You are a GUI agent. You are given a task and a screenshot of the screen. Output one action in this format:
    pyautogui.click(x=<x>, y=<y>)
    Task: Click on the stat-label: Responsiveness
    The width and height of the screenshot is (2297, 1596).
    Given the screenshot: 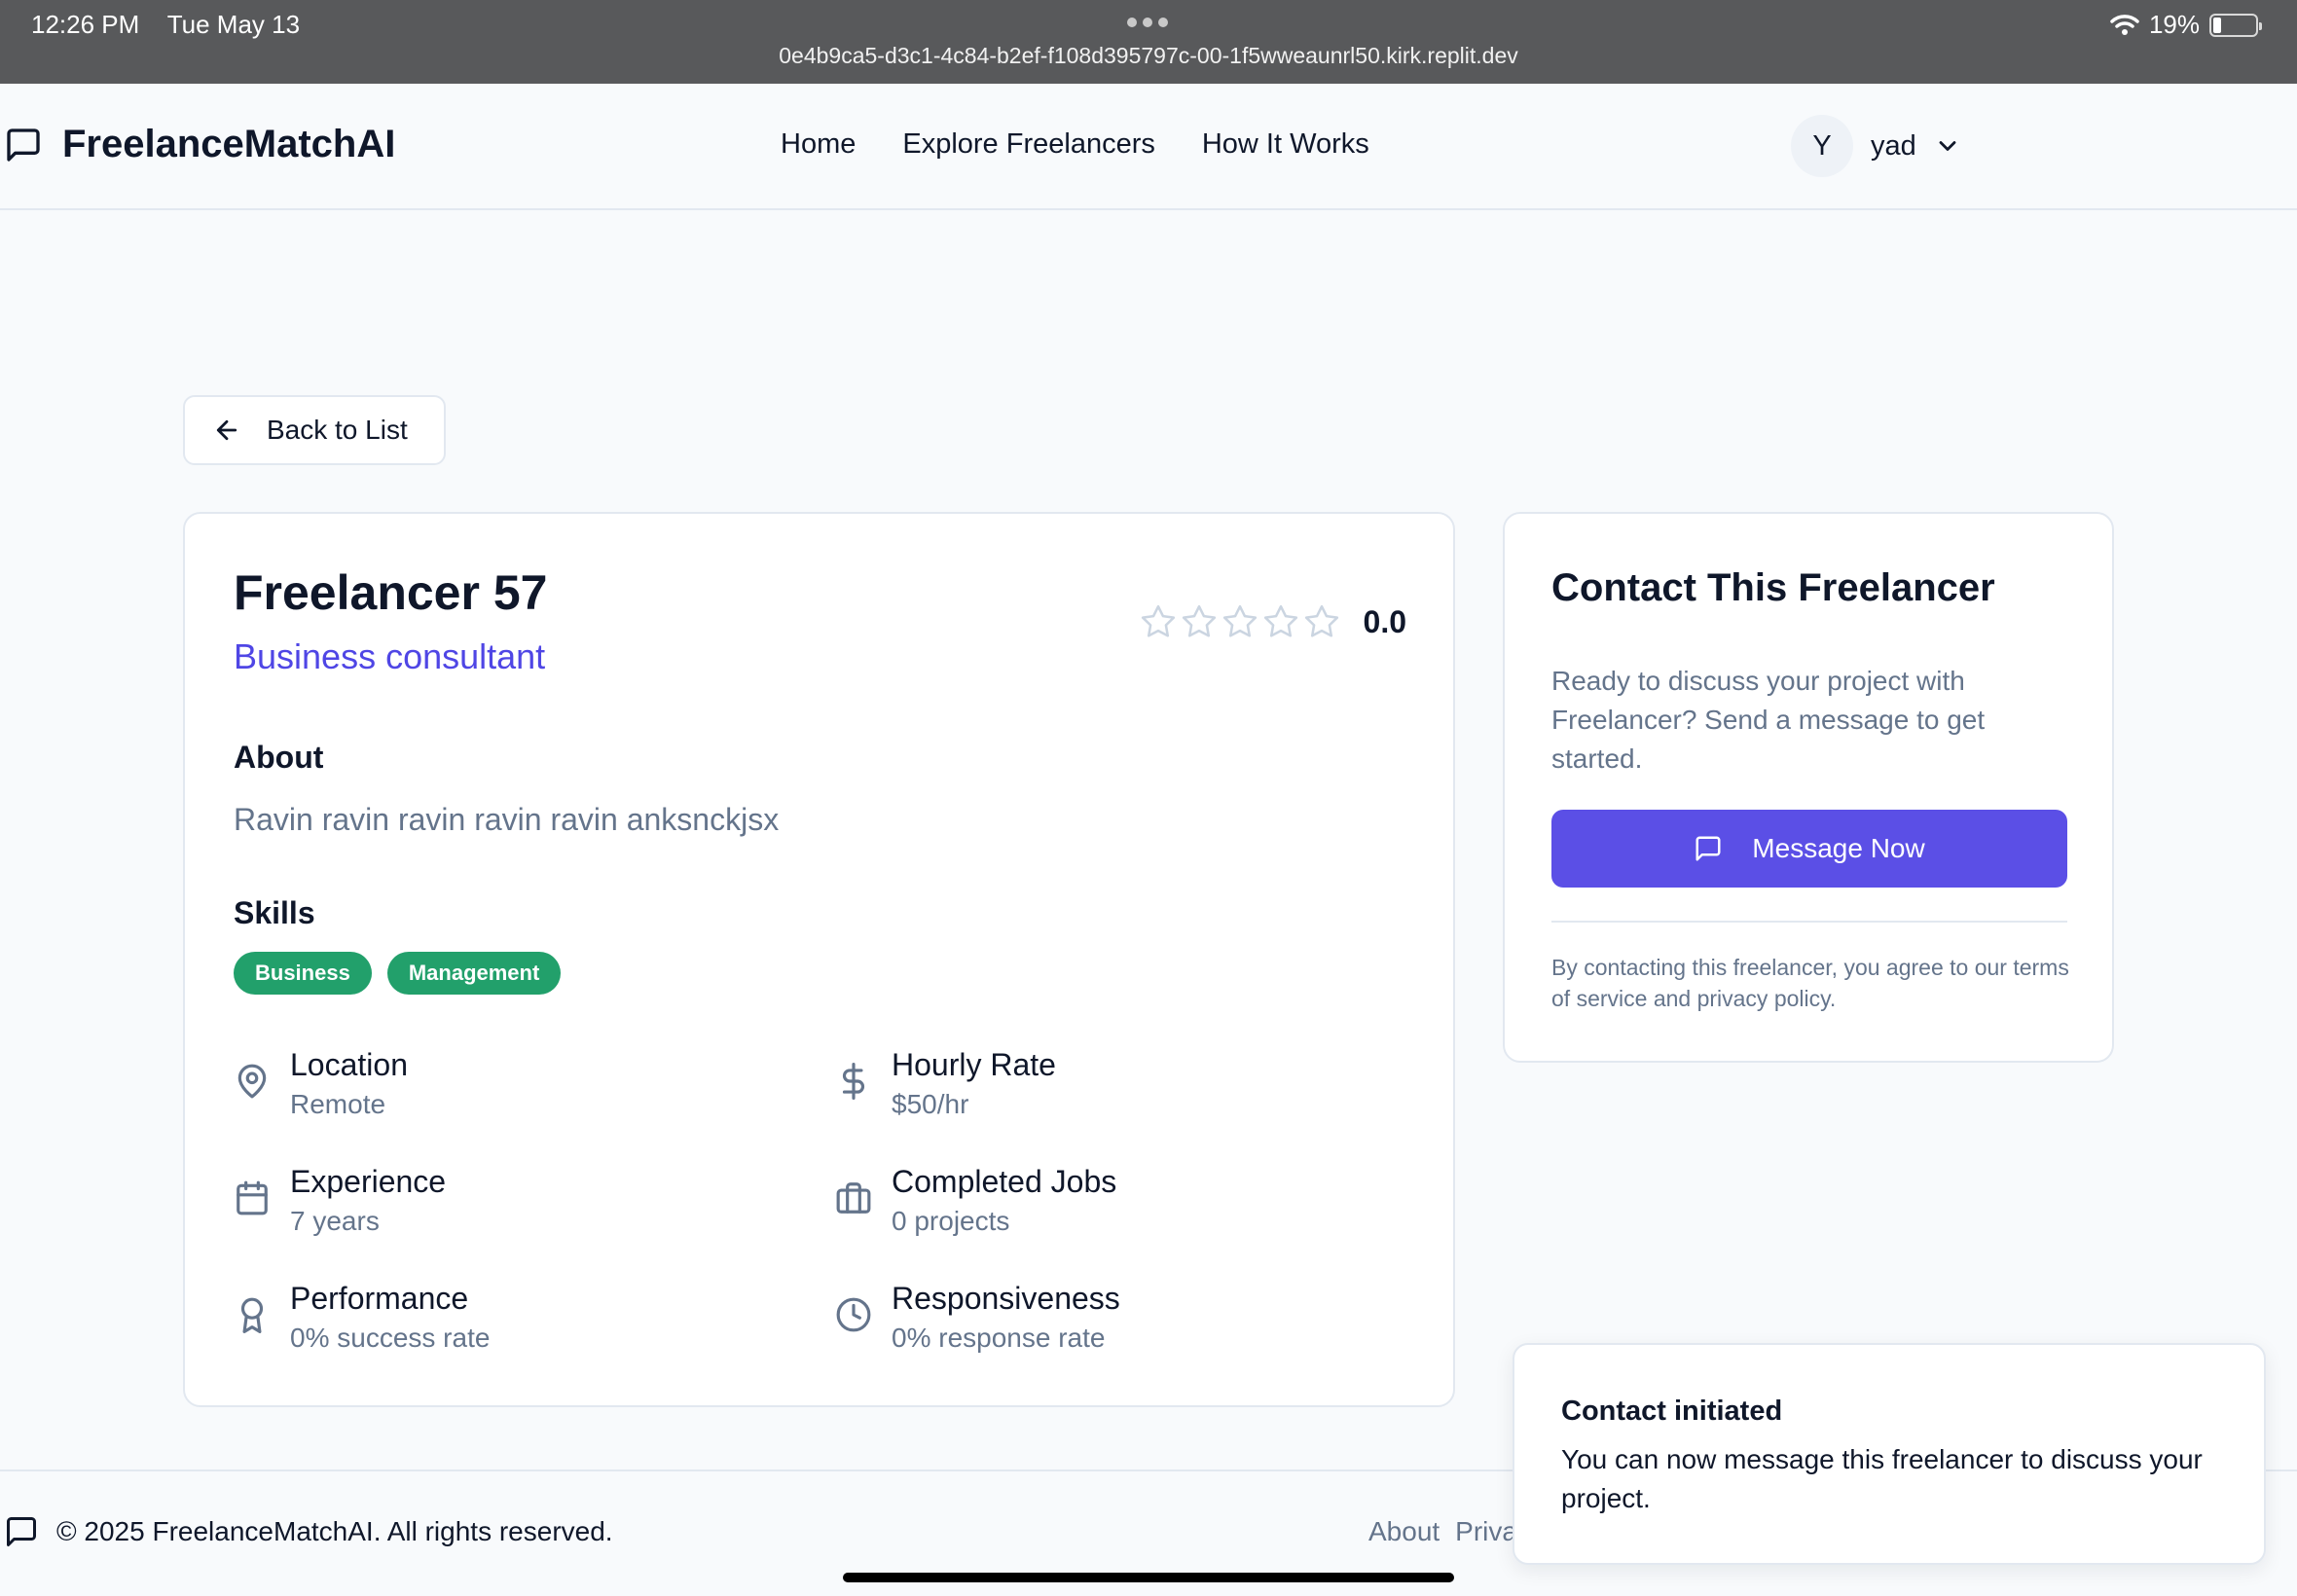 What is the action you would take?
    pyautogui.click(x=1006, y=1298)
    